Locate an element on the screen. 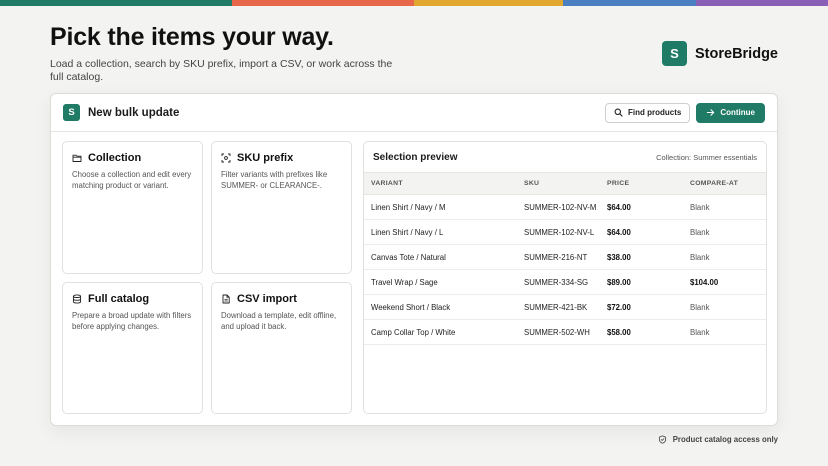 Image resolution: width=828 pixels, height=466 pixels. access-note: Product catalog access only is located at coordinates (718, 439).